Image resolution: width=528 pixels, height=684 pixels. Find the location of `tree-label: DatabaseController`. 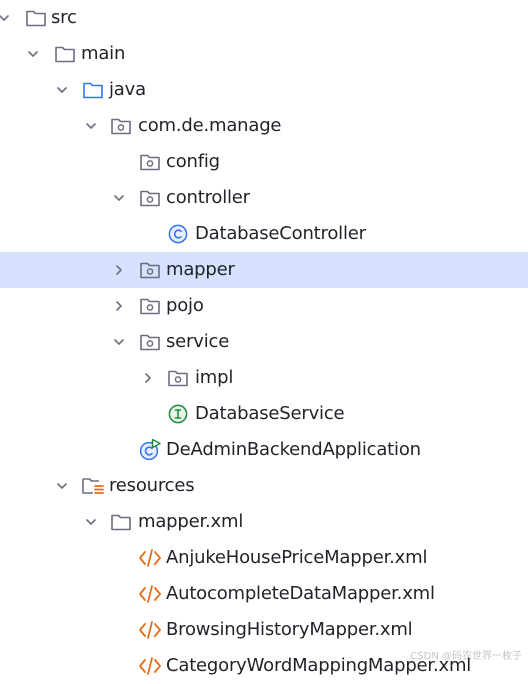

tree-label: DatabaseController is located at coordinates (280, 233).